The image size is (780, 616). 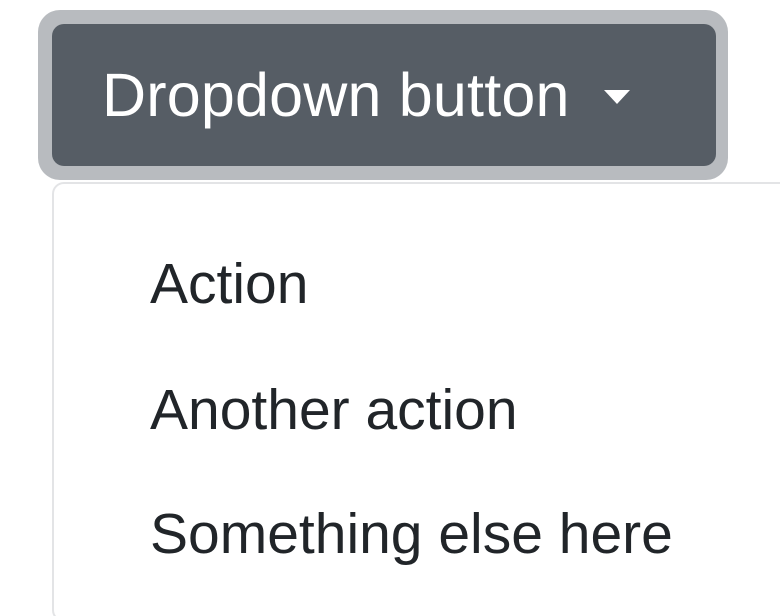 I want to click on dropdown-item-something-else: Something else here, so click(x=411, y=534).